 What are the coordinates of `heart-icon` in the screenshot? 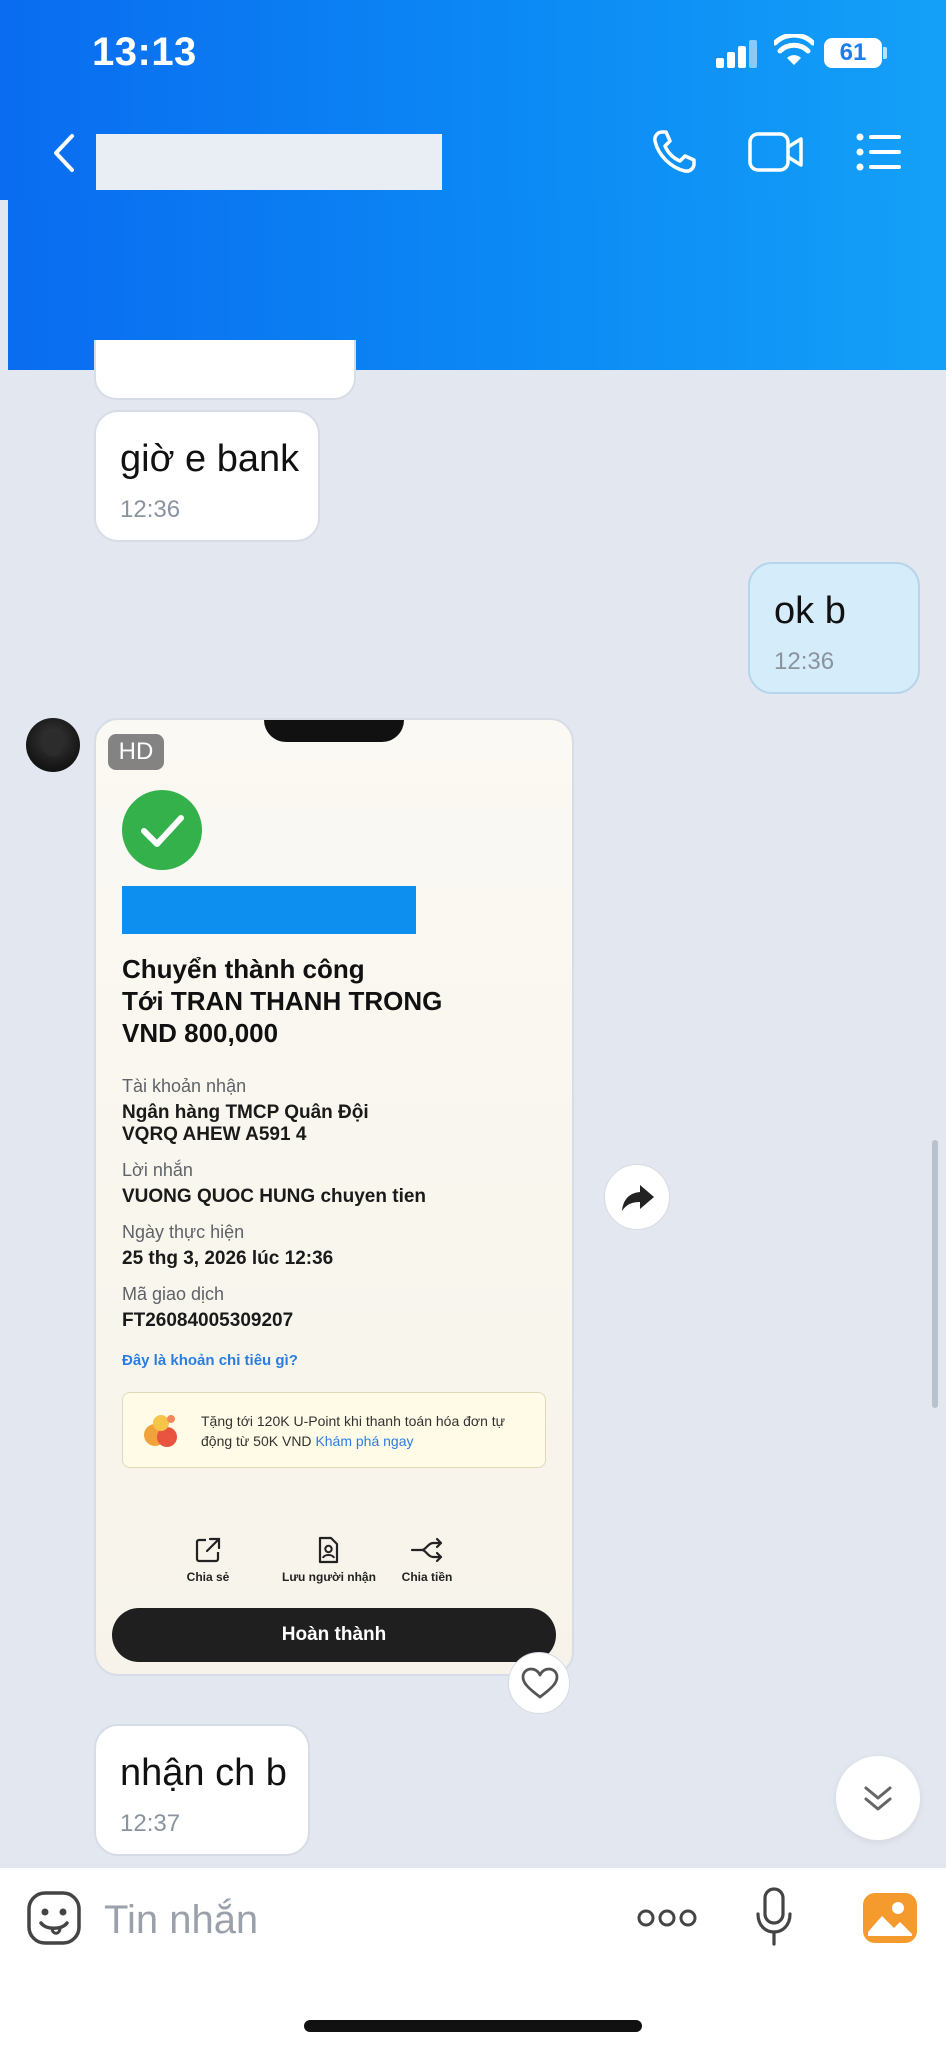 It's located at (540, 1683).